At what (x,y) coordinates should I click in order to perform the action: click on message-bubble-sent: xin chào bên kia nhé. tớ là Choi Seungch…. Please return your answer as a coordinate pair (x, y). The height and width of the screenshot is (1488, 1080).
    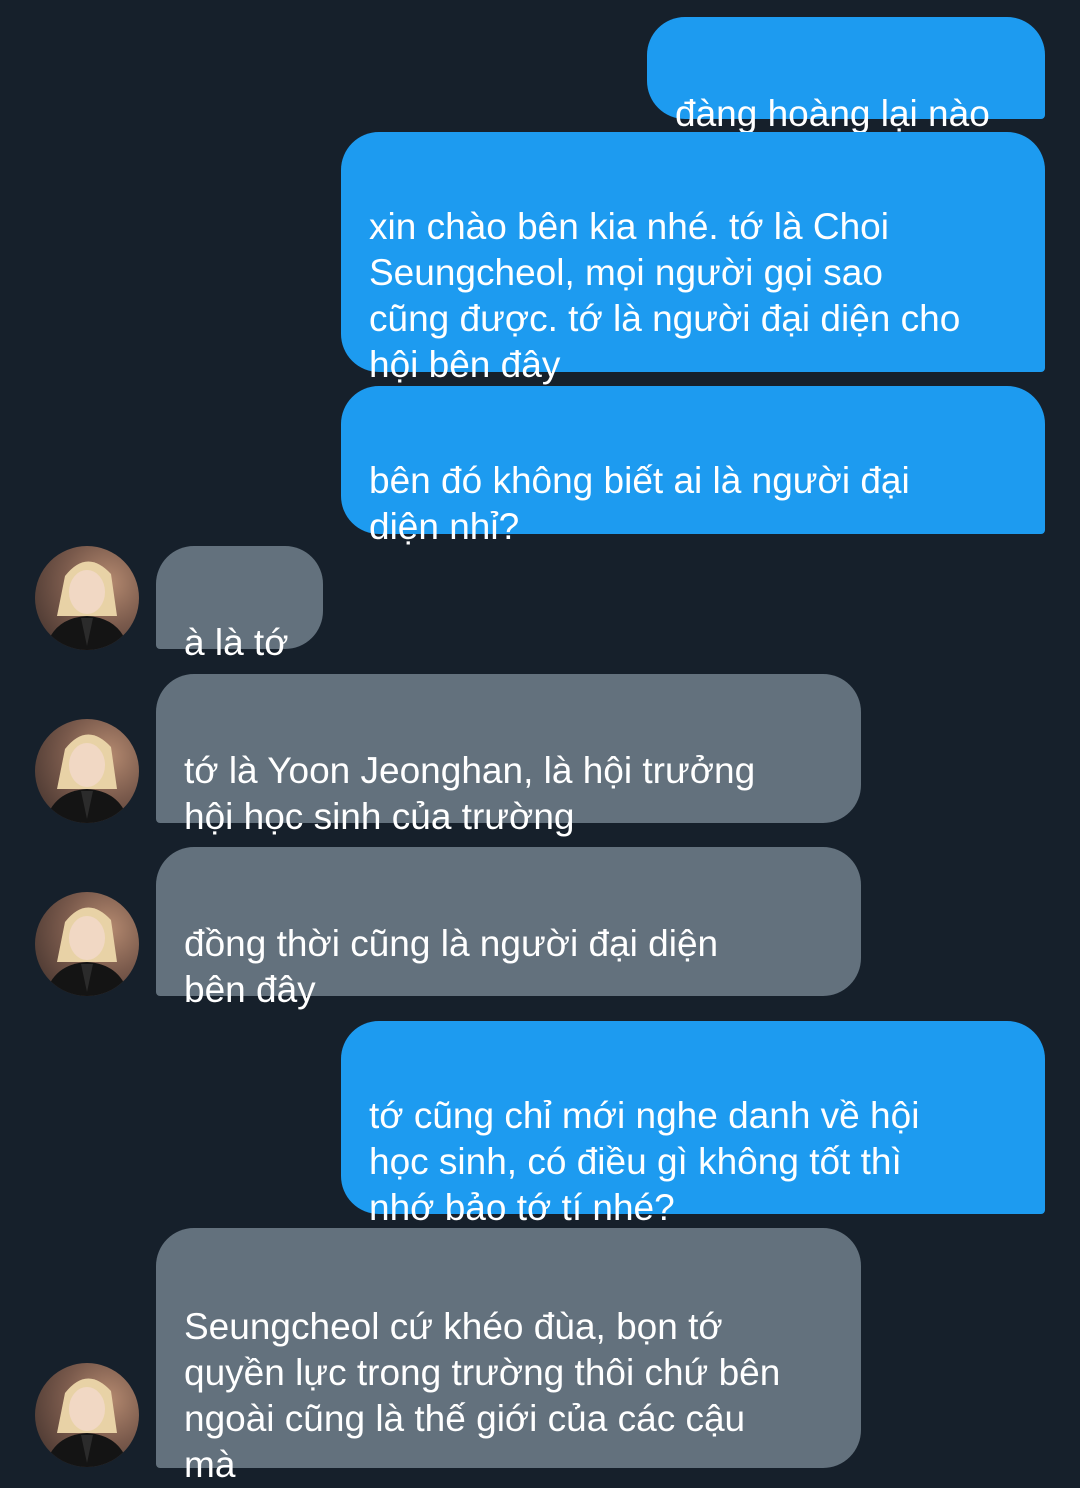
    Looking at the image, I should click on (693, 258).